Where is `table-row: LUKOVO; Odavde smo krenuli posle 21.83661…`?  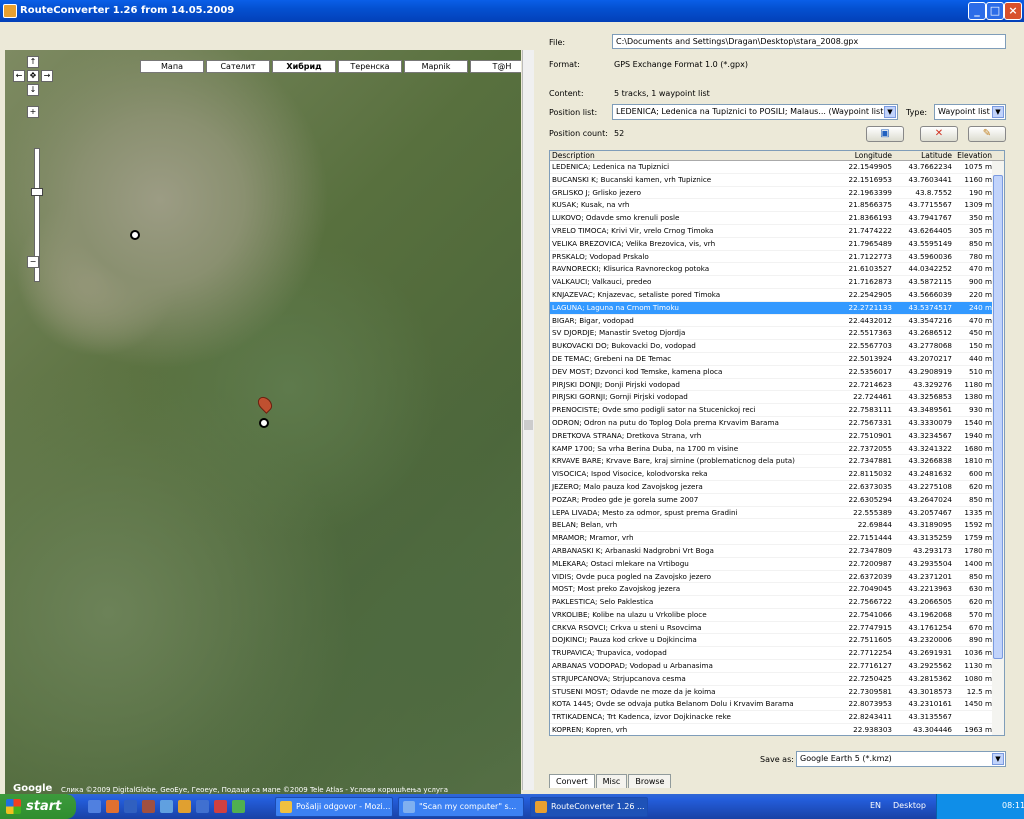 table-row: LUKOVO; Odavde smo krenuli posle 21.83661… is located at coordinates (777, 218).